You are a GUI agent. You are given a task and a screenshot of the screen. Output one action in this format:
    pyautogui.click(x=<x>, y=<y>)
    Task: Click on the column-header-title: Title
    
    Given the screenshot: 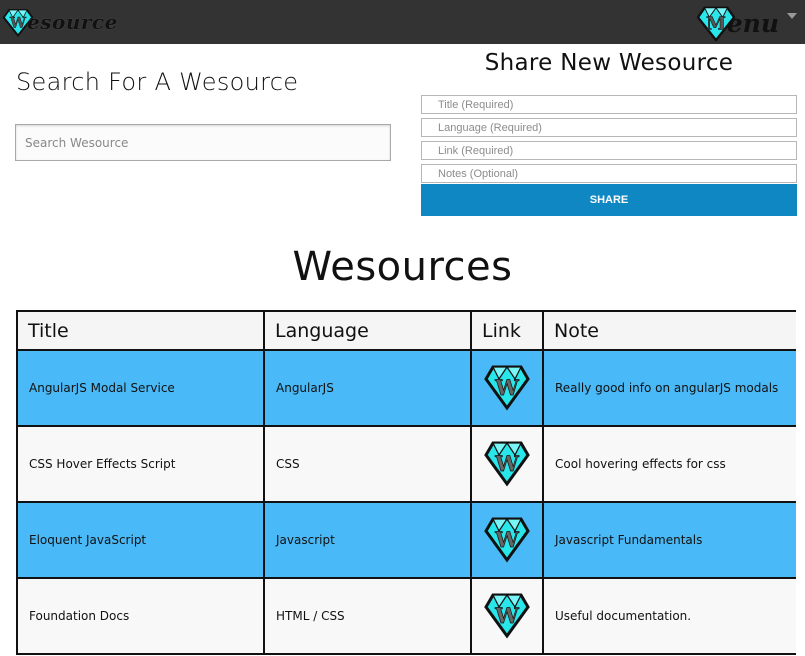 What is the action you would take?
    pyautogui.click(x=140, y=330)
    